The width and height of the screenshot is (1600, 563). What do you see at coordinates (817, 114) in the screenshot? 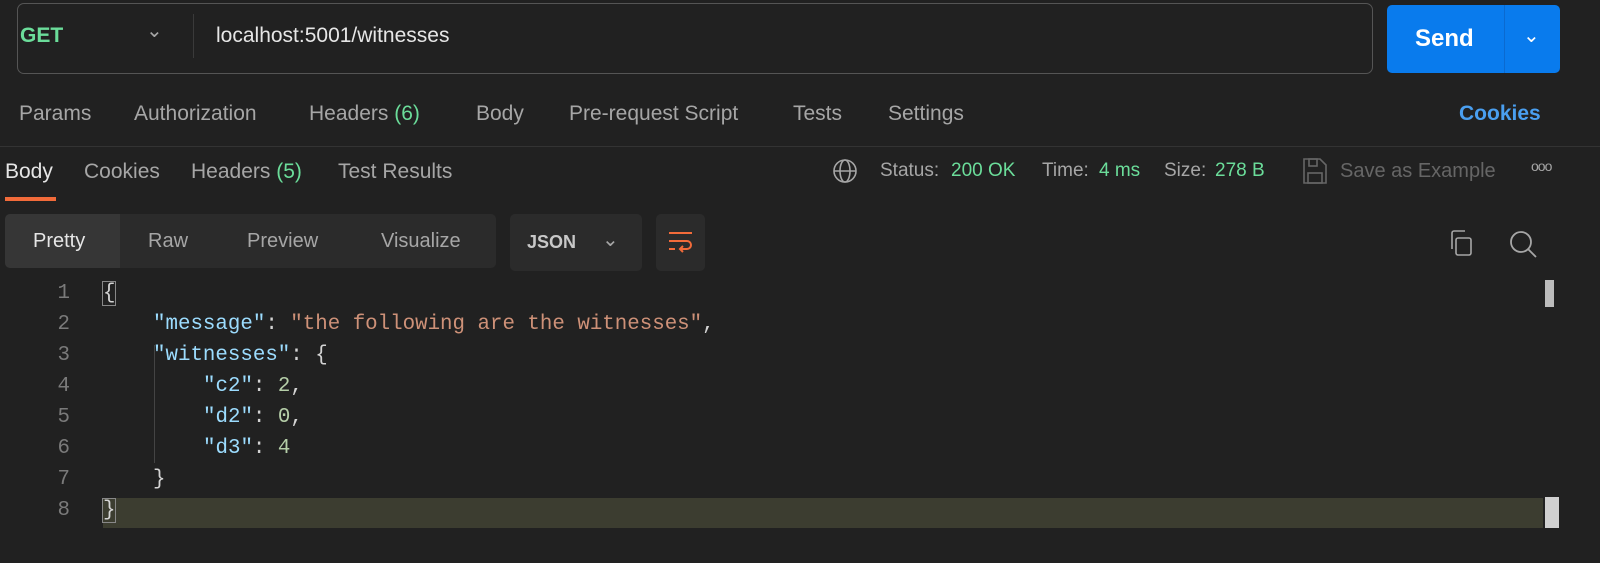
I see `tab-tests: Tests` at bounding box center [817, 114].